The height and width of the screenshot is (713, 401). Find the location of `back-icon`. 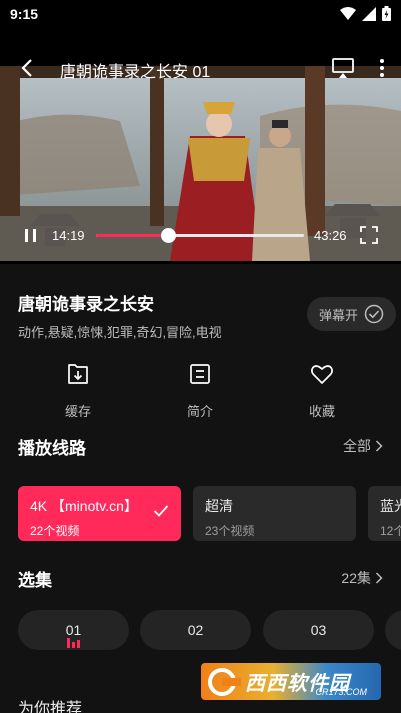

back-icon is located at coordinates (28, 68).